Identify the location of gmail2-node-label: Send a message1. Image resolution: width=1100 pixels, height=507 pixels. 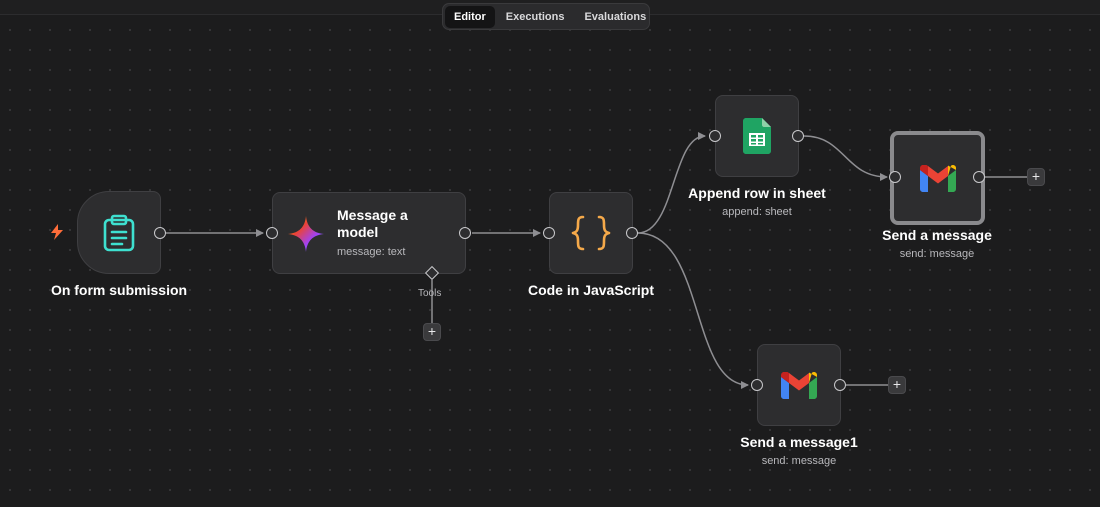
(799, 442).